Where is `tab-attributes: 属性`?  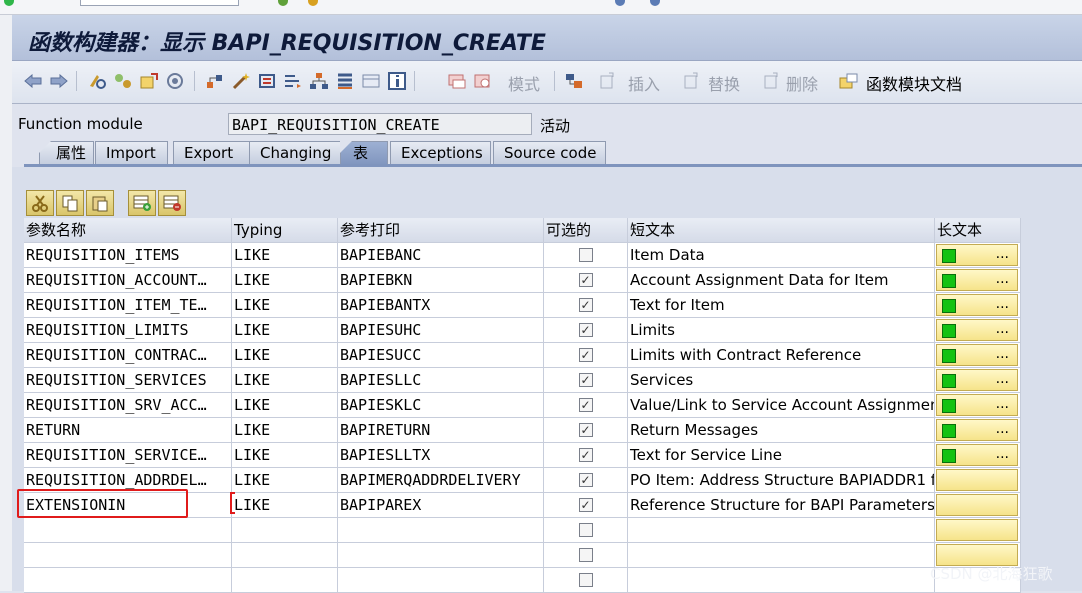
tab-attributes: 属性 is located at coordinates (66, 152).